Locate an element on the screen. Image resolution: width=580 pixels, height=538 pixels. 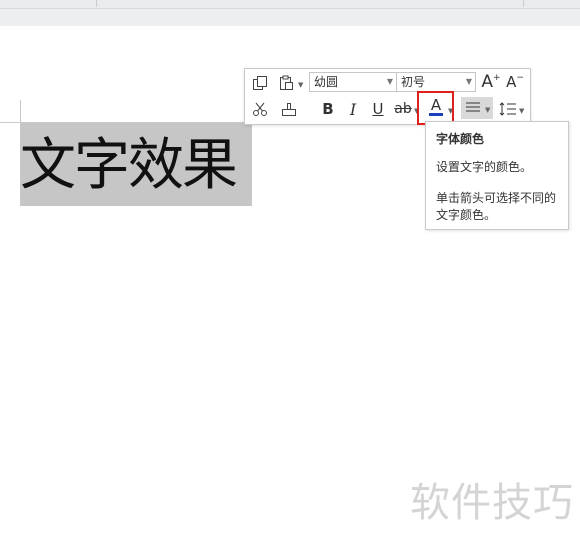
bold-button: B is located at coordinates (328, 109).